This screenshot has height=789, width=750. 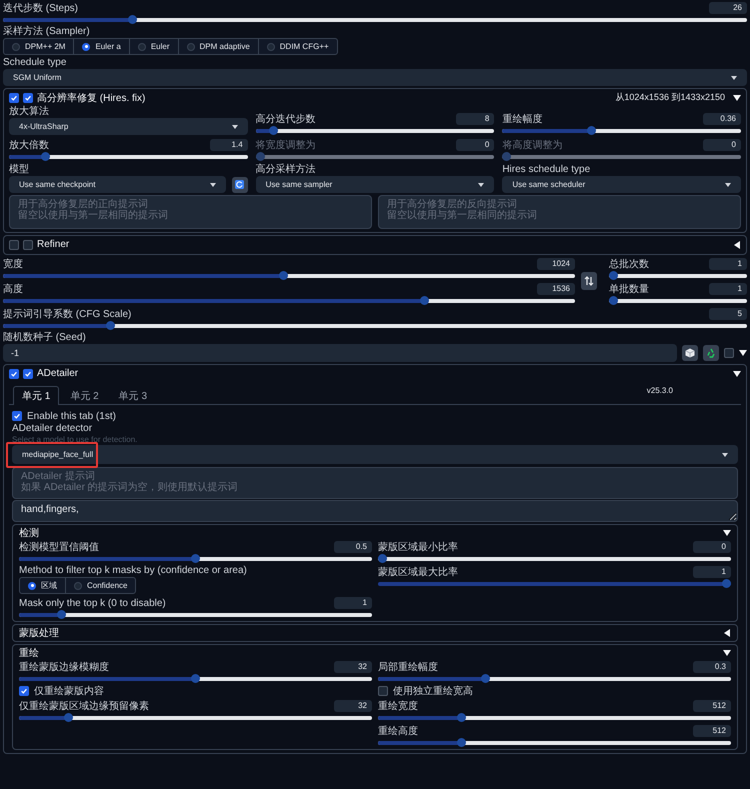 I want to click on dropdown: Use same sampler, so click(x=375, y=184).